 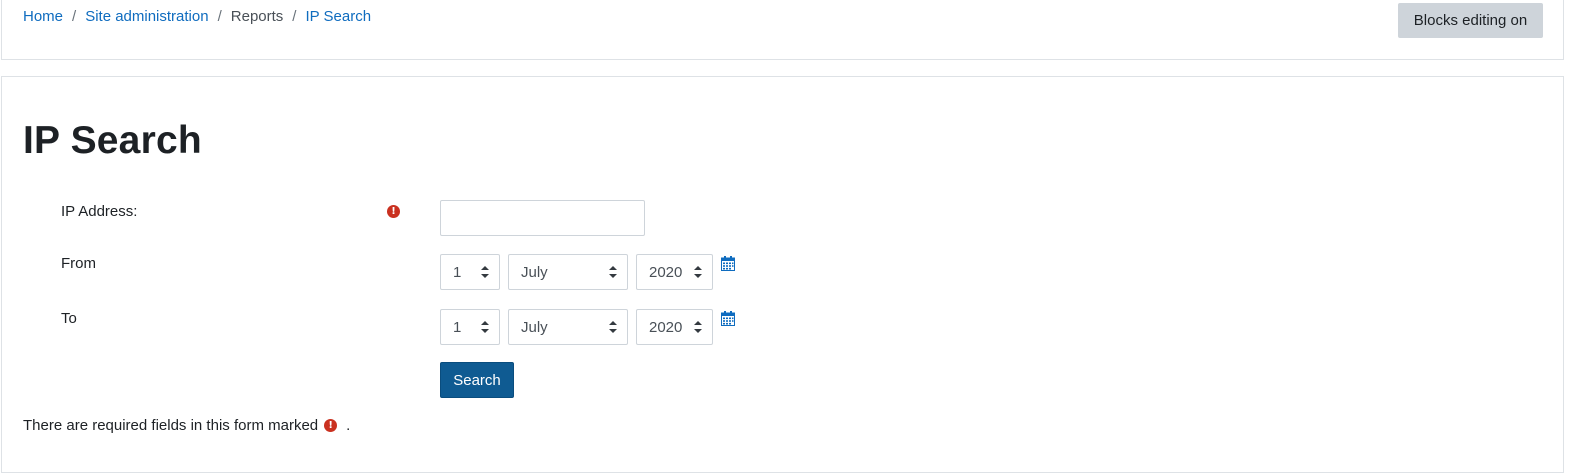 I want to click on from-year-value: 2020, so click(x=666, y=272).